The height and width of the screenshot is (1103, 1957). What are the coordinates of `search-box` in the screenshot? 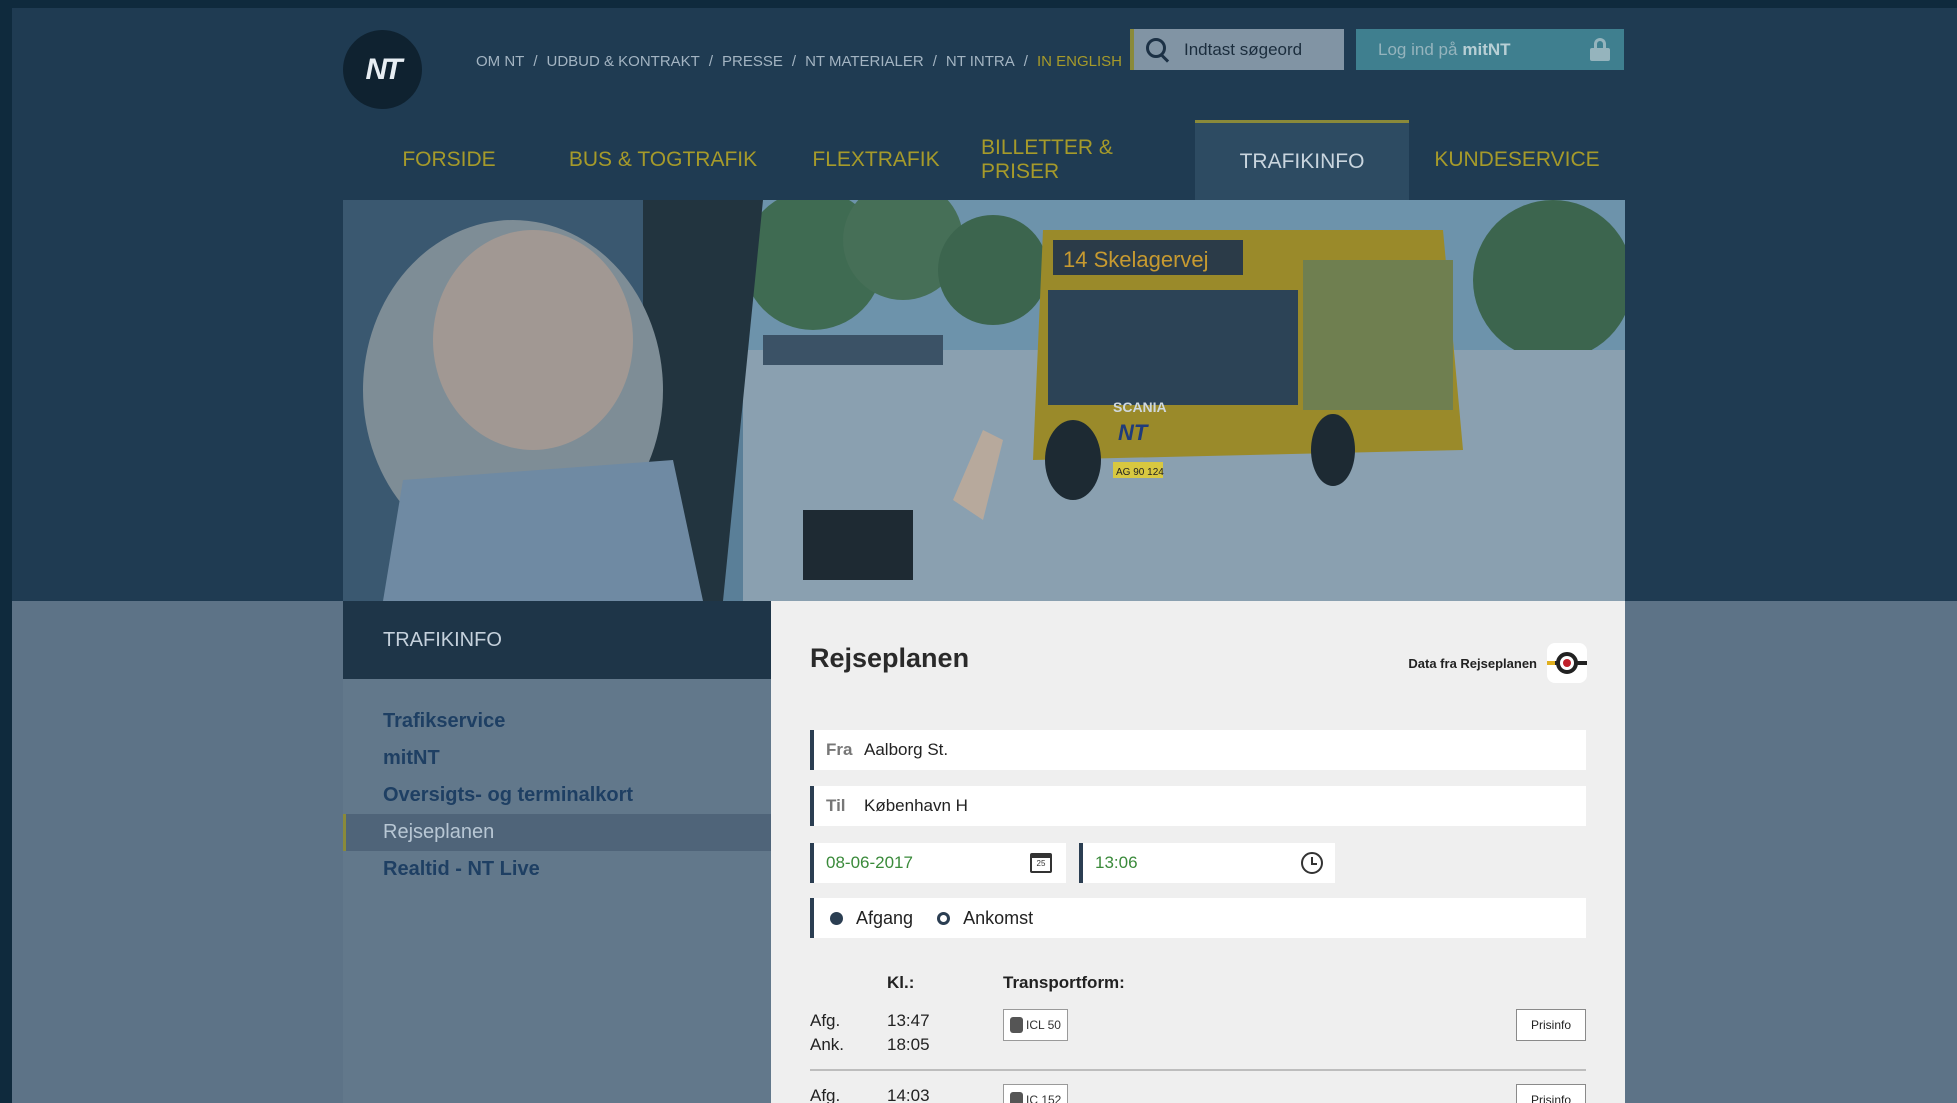 It's located at (1237, 49).